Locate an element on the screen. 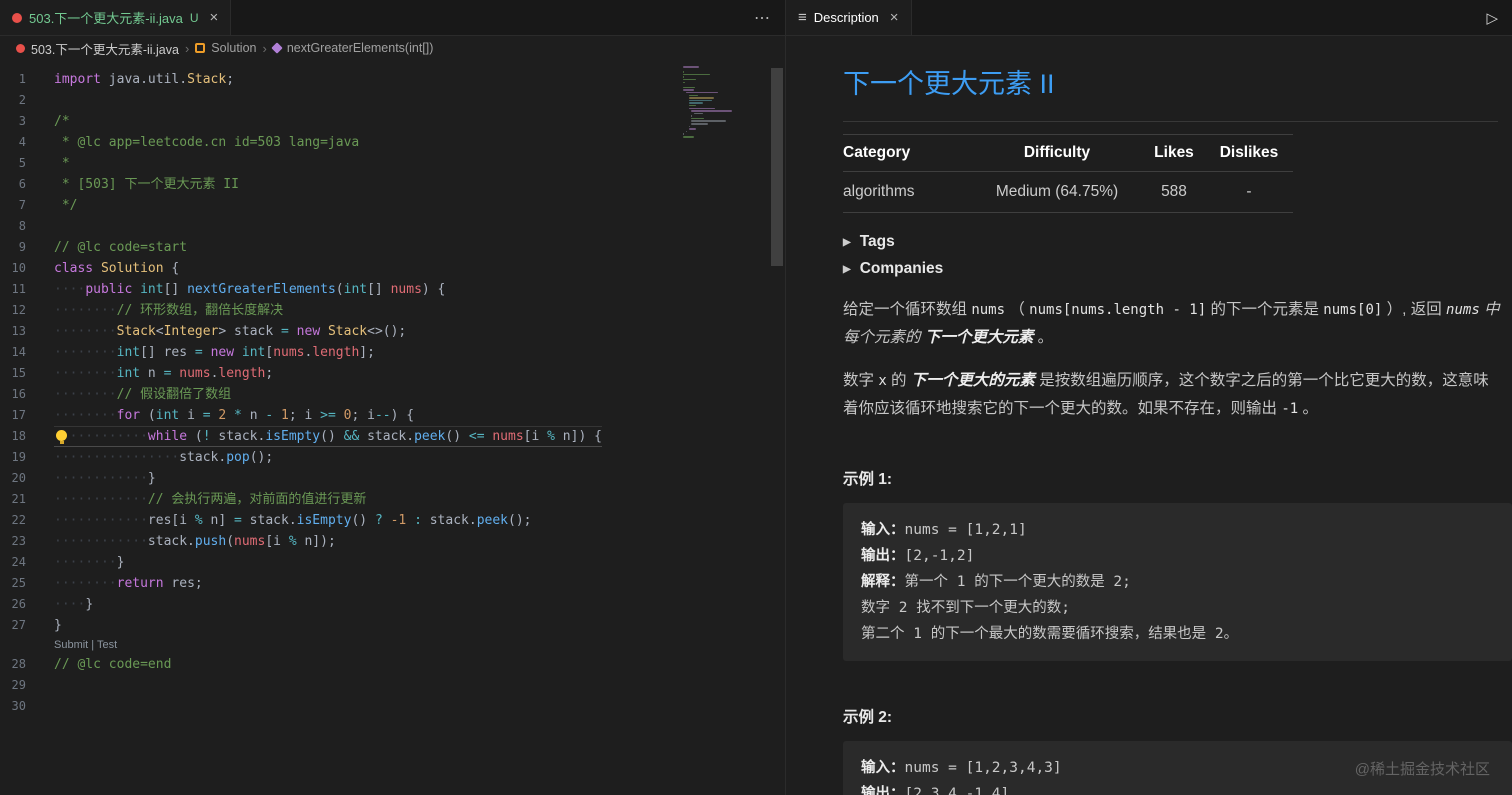 The height and width of the screenshot is (795, 1512). run-icon: ▷ is located at coordinates (1492, 18).